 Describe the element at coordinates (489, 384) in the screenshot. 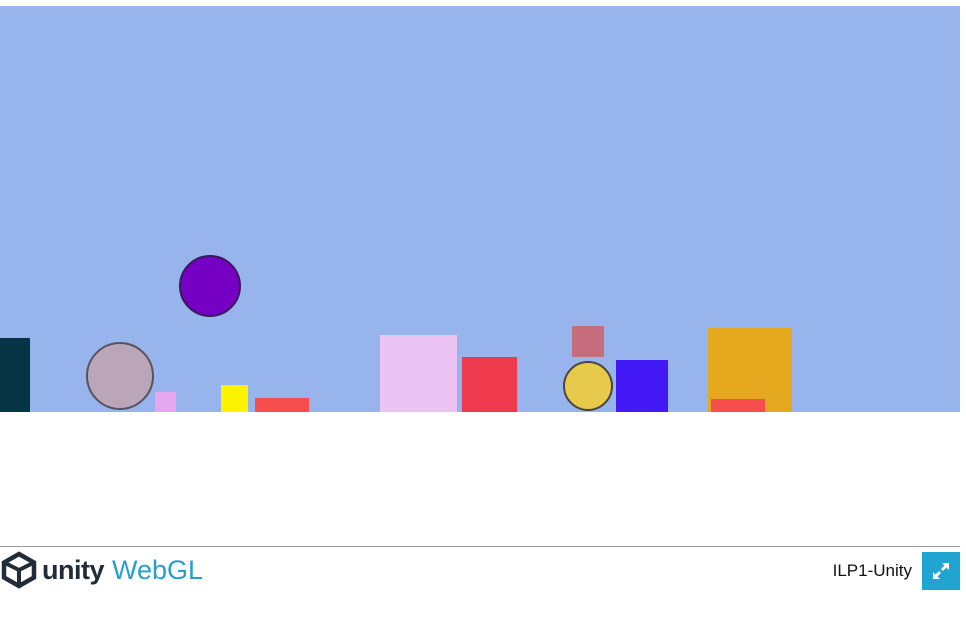

I see `crimson-block` at that location.